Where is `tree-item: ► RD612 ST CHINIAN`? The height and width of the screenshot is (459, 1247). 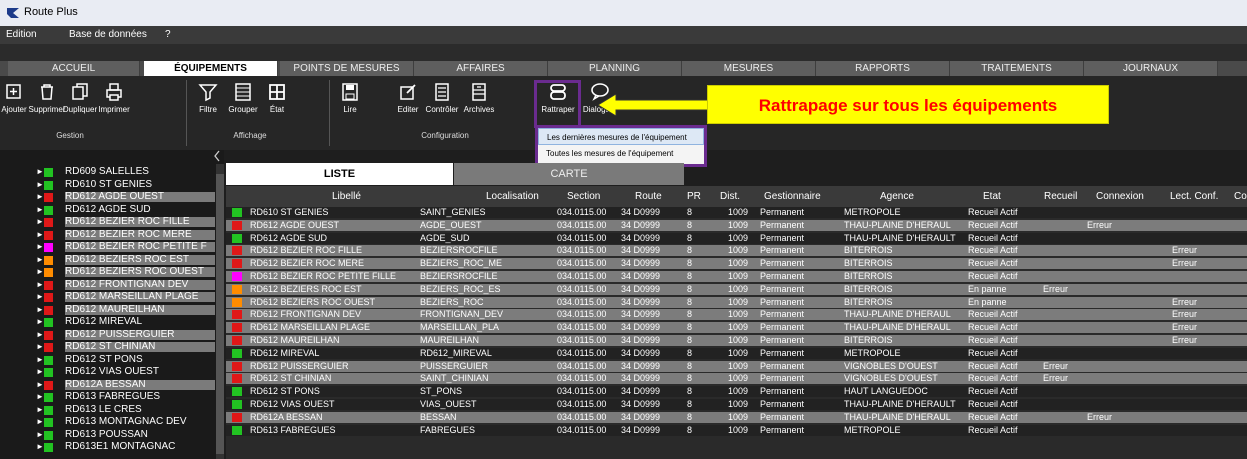 tree-item: ► RD612 ST CHINIAN is located at coordinates (108, 347).